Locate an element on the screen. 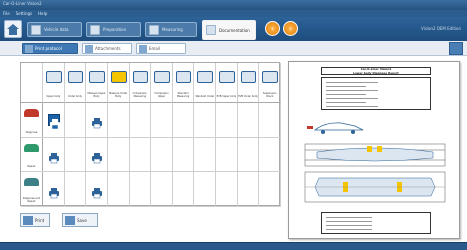 This screenshot has width=467, height=250. tab-label: Vehicle data is located at coordinates (56, 29).